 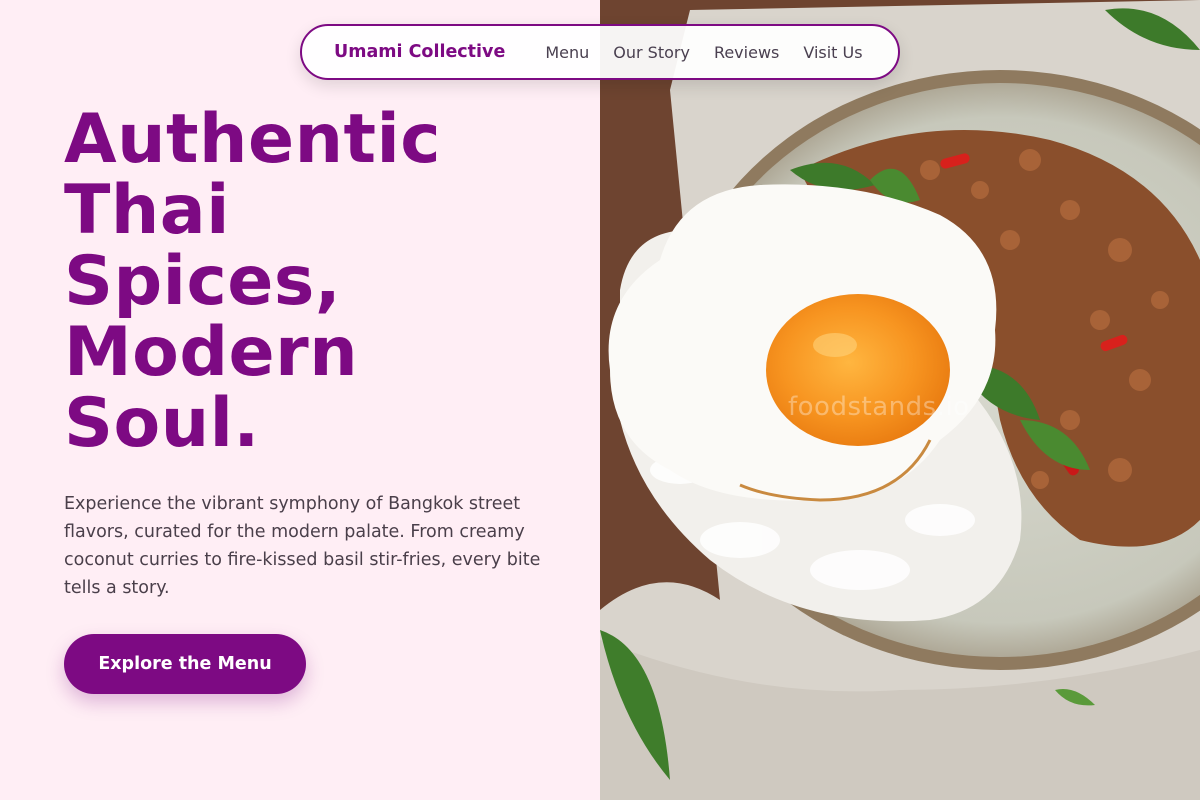 What do you see at coordinates (567, 52) in the screenshot?
I see `nav-link-menu: Menu` at bounding box center [567, 52].